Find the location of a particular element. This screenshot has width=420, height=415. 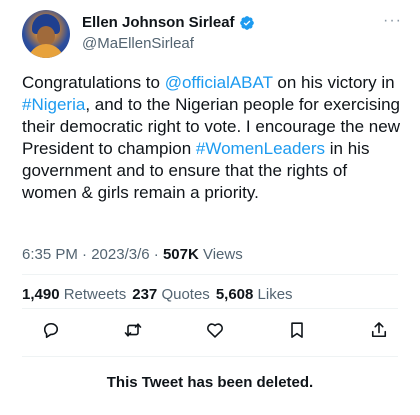

reply-button is located at coordinates (51, 330).